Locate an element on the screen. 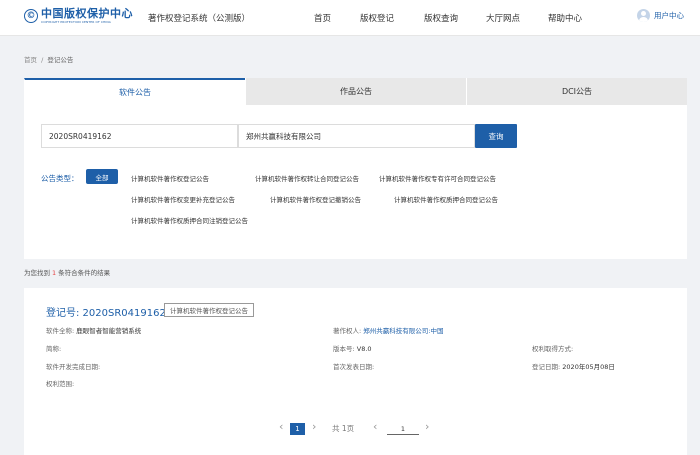 This screenshot has height=455, width=700. nav-copyright-query: 版权查询 is located at coordinates (441, 18).